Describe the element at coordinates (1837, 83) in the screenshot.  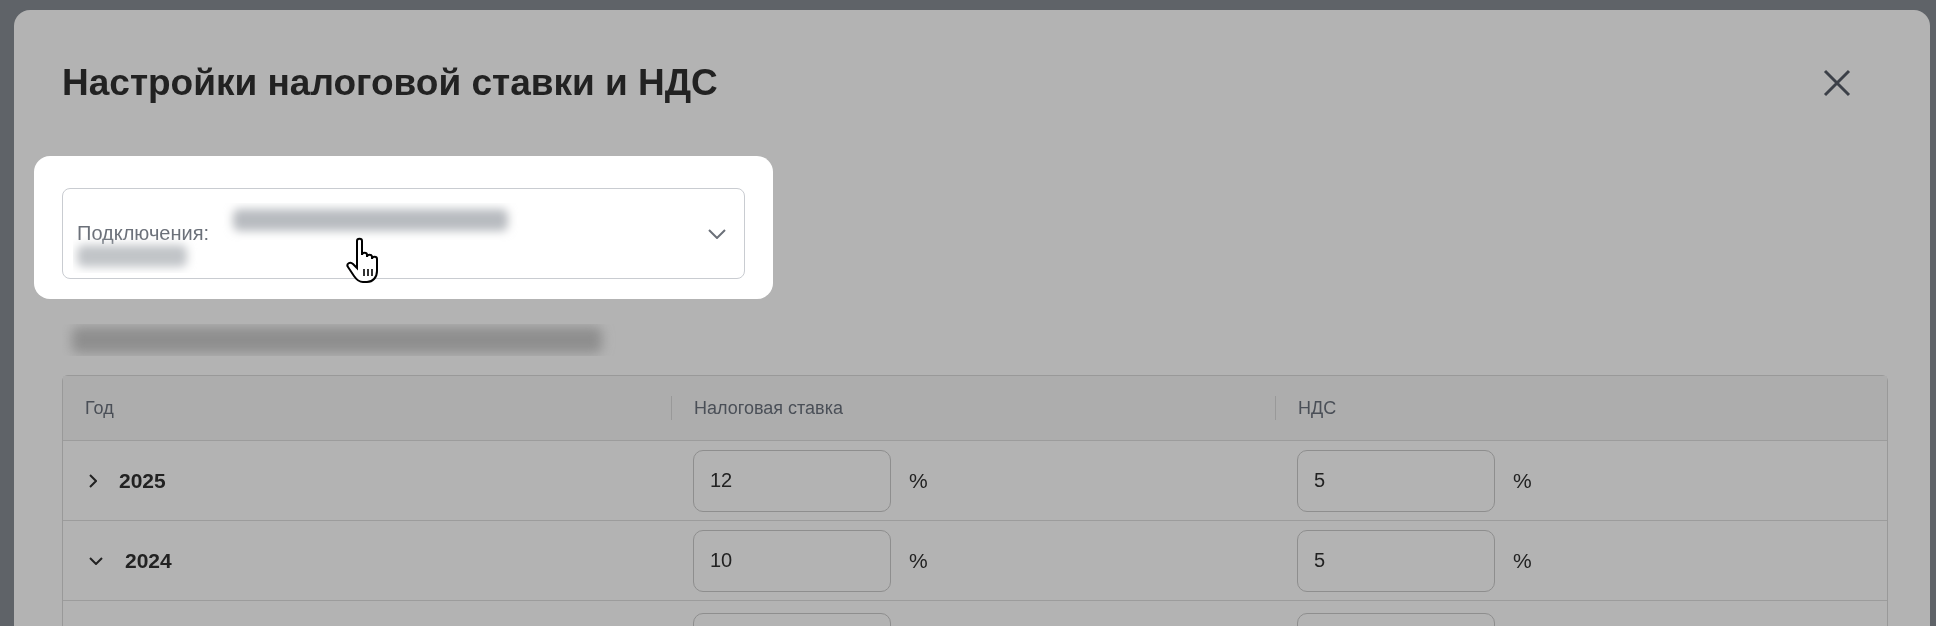
I see `close-icon` at that location.